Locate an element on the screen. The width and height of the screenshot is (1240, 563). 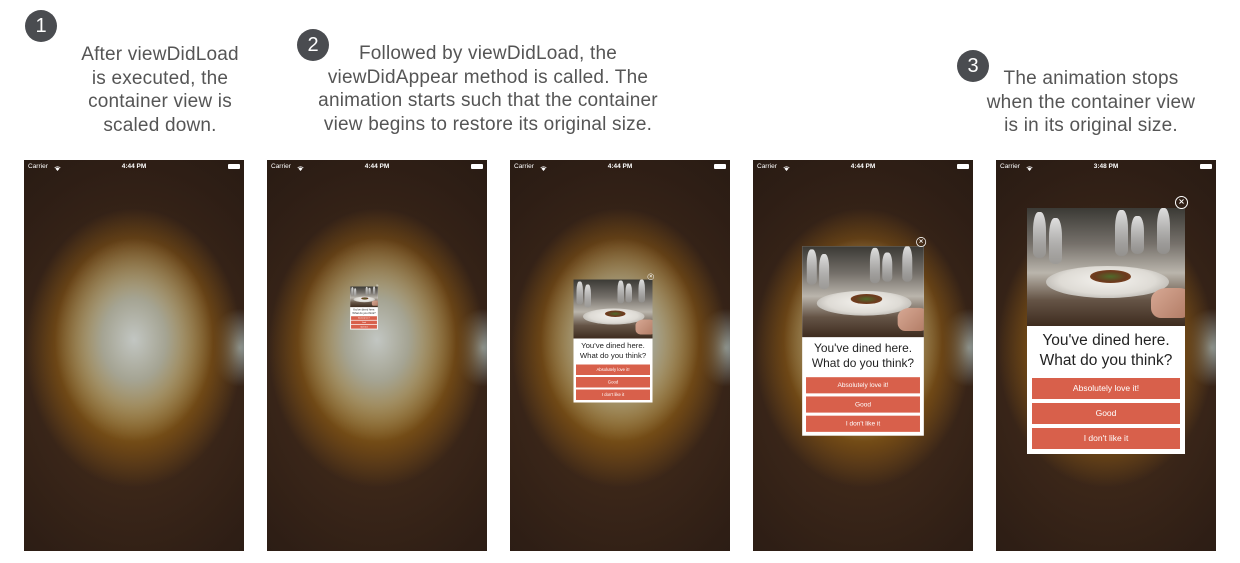
caption-line: scaled down. is located at coordinates (160, 125).